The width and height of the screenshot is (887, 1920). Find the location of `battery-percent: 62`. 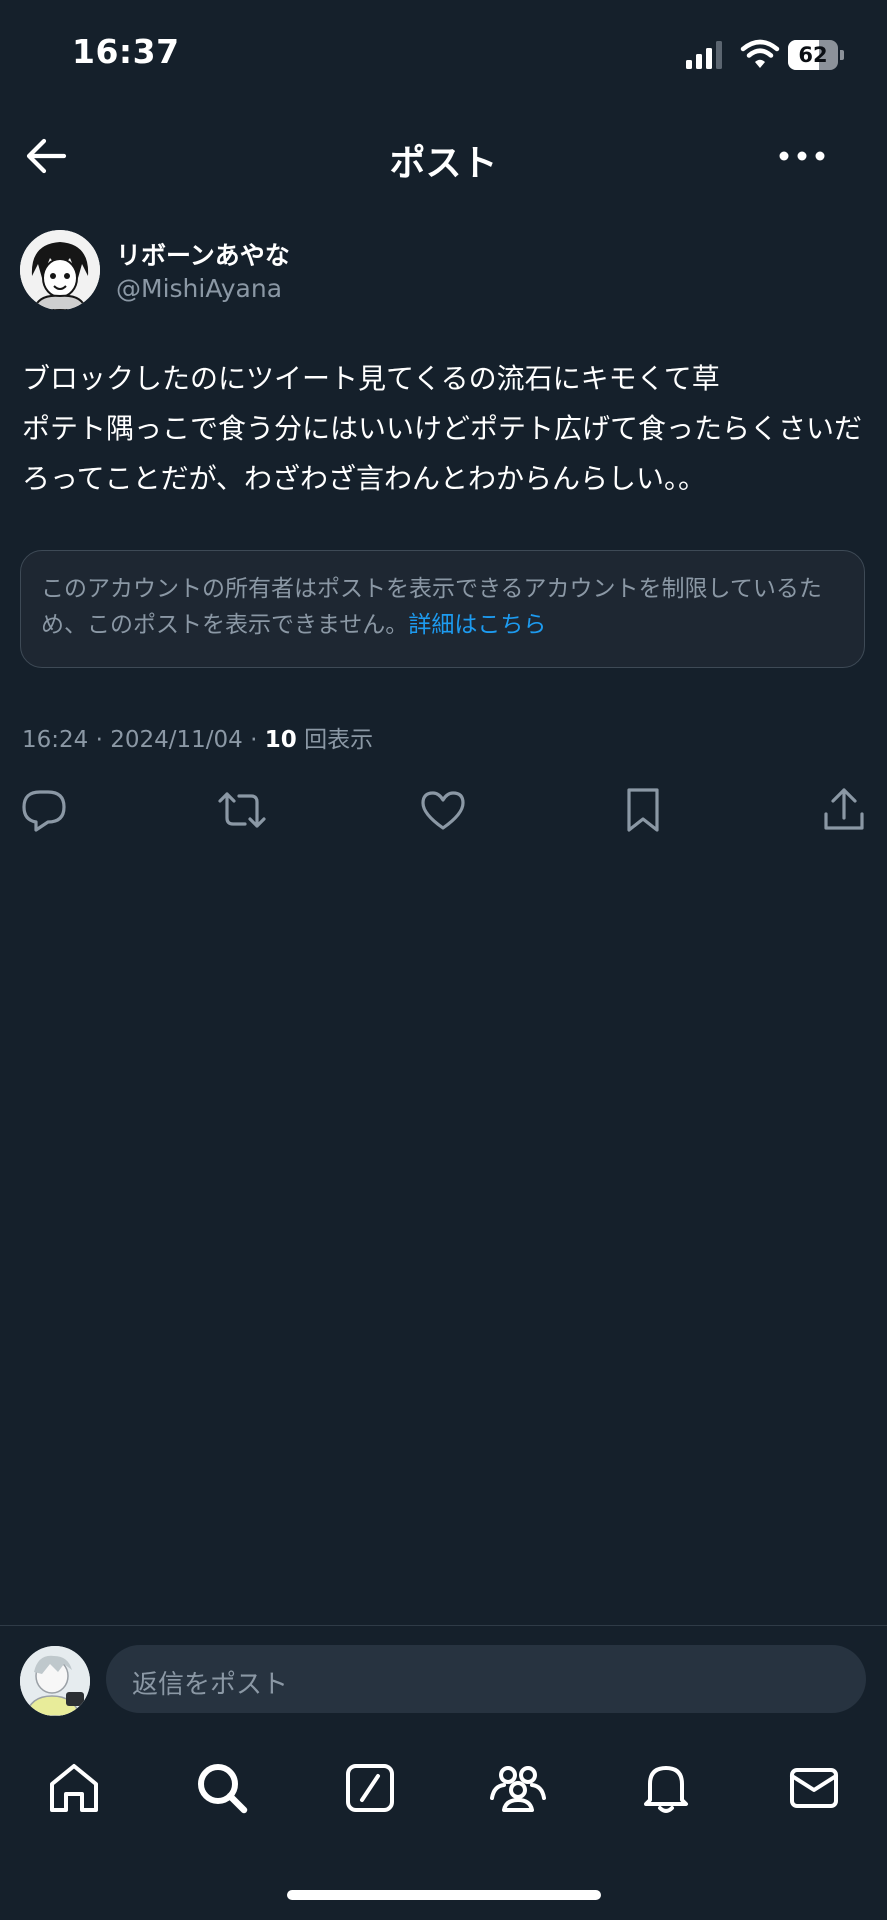

battery-percent: 62 is located at coordinates (813, 55).